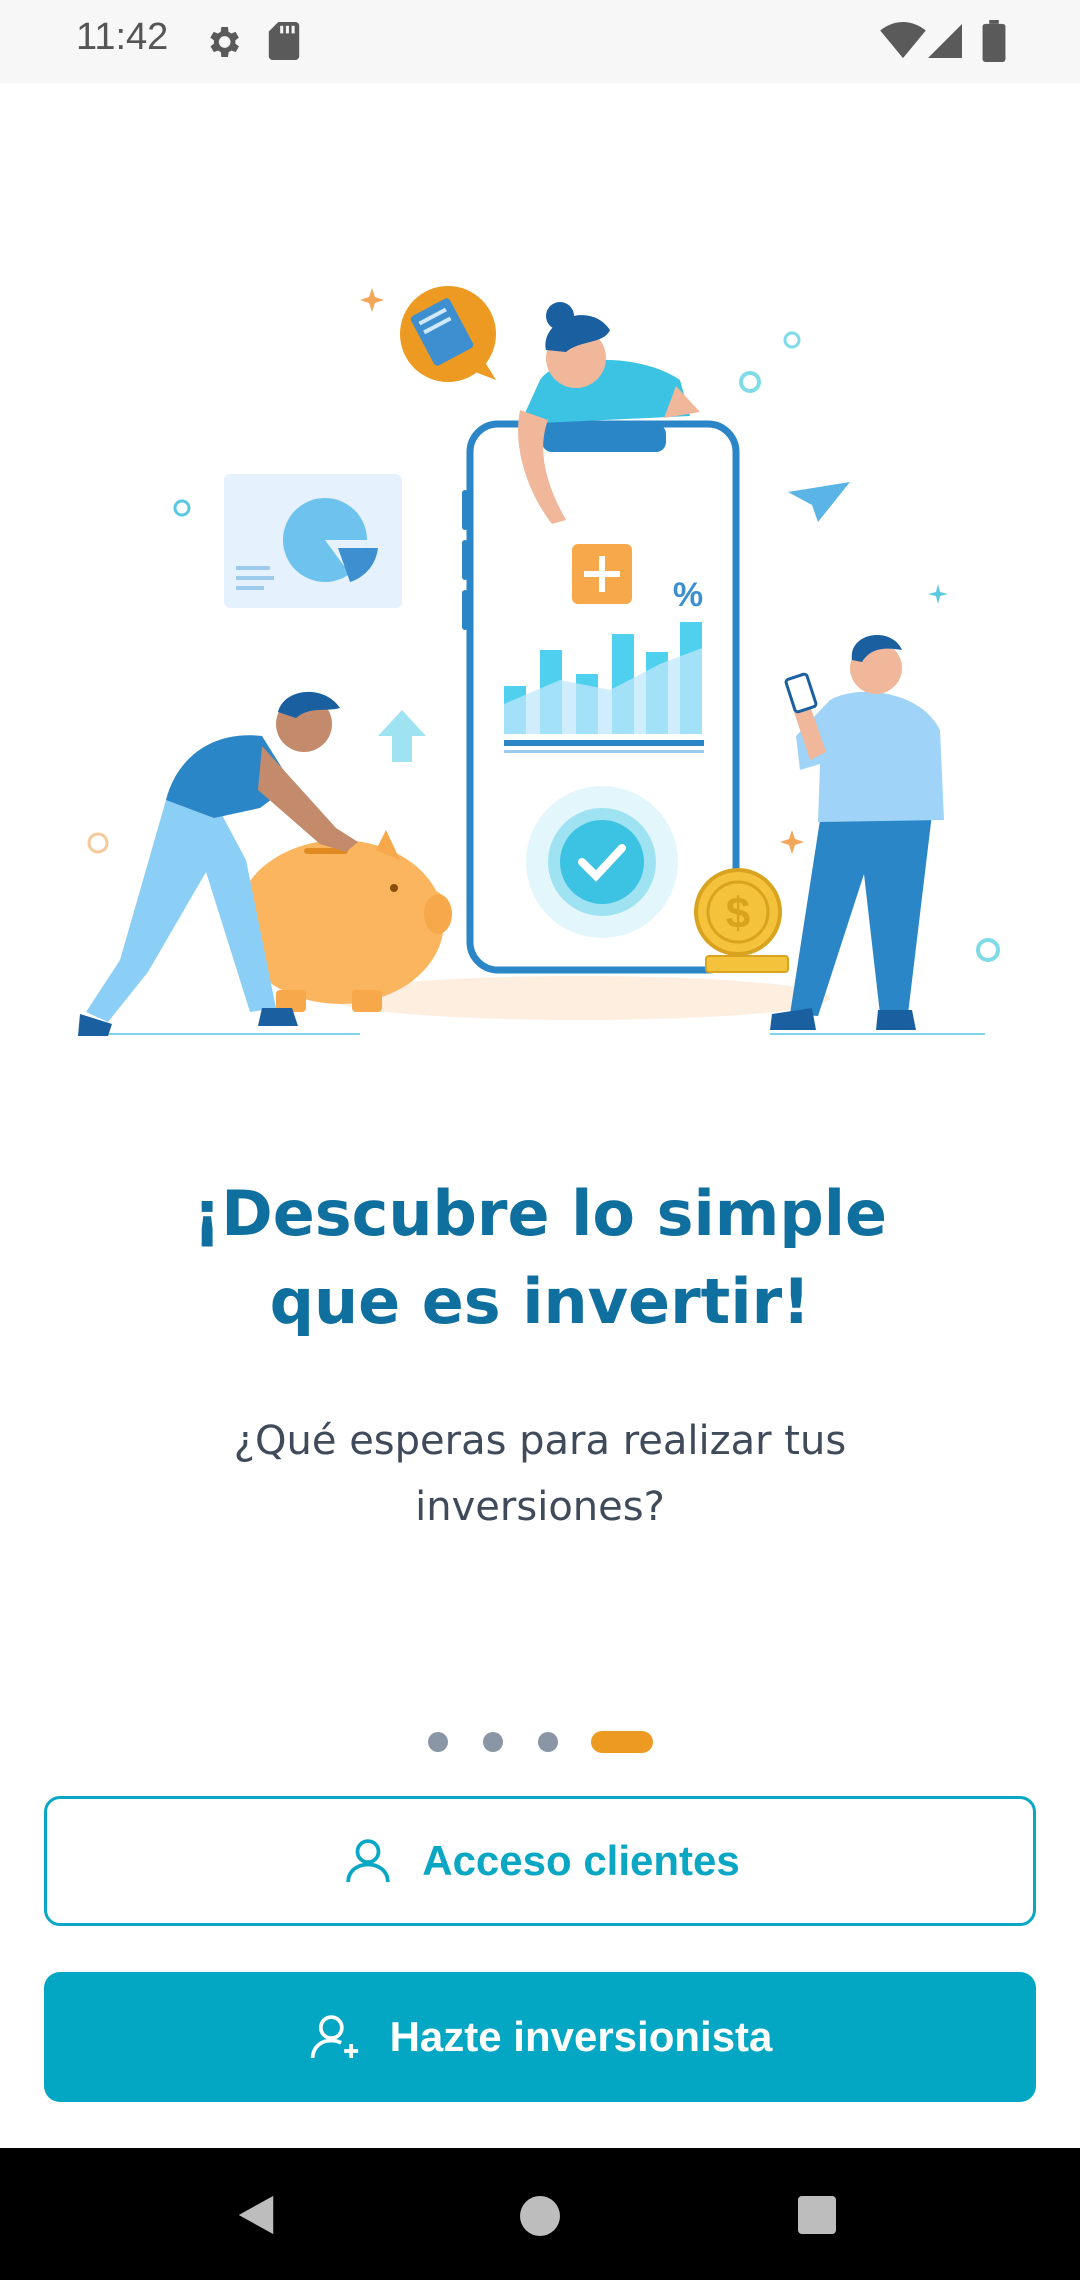 The image size is (1080, 2280). What do you see at coordinates (819, 502) in the screenshot?
I see `paper-plane-icon` at bounding box center [819, 502].